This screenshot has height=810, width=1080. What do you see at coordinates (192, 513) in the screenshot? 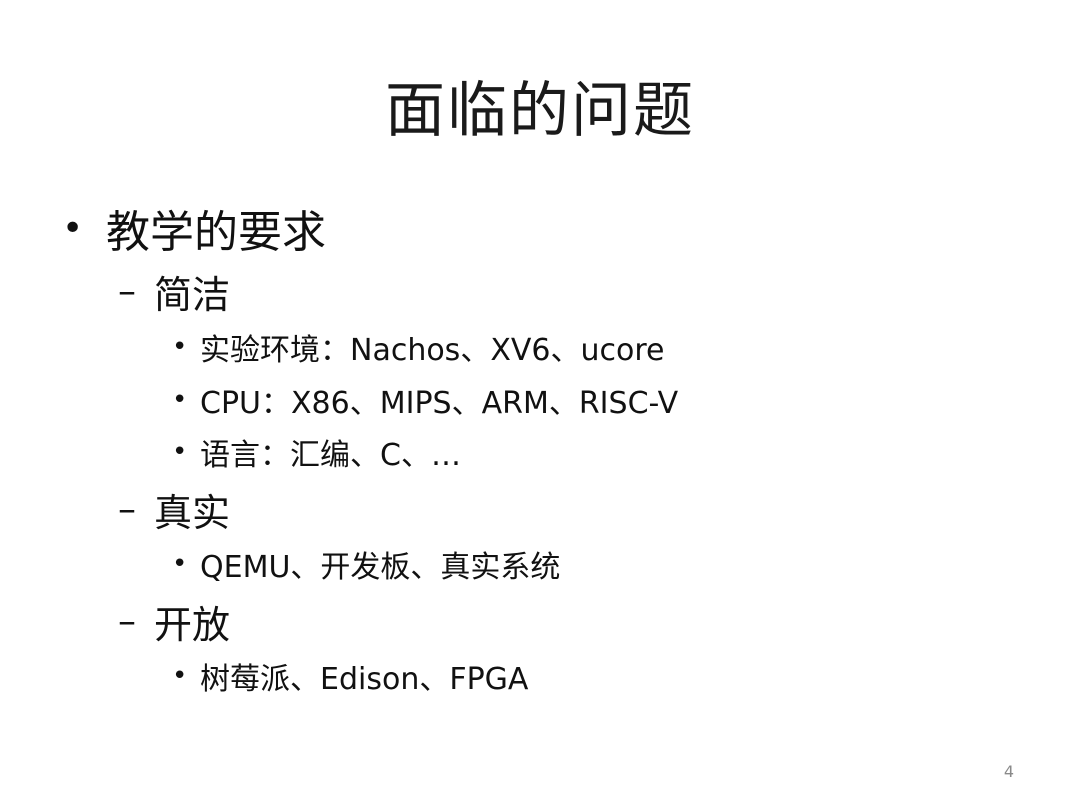
I see `bullet-text: 真实` at bounding box center [192, 513].